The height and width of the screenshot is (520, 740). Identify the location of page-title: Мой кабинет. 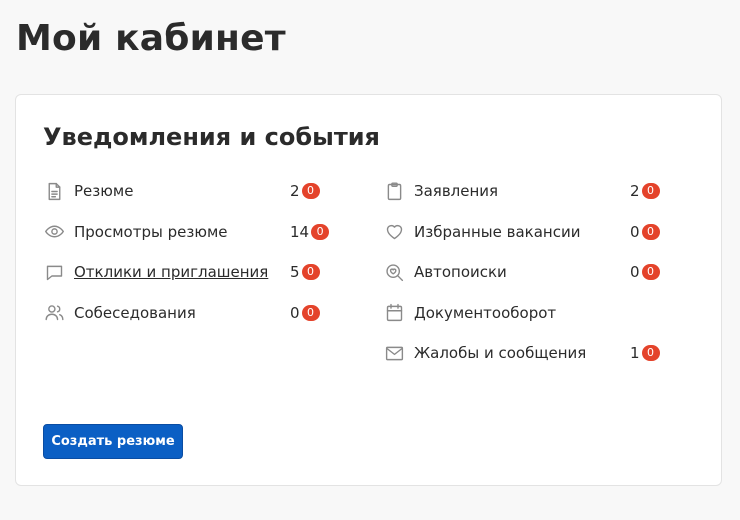
(151, 38).